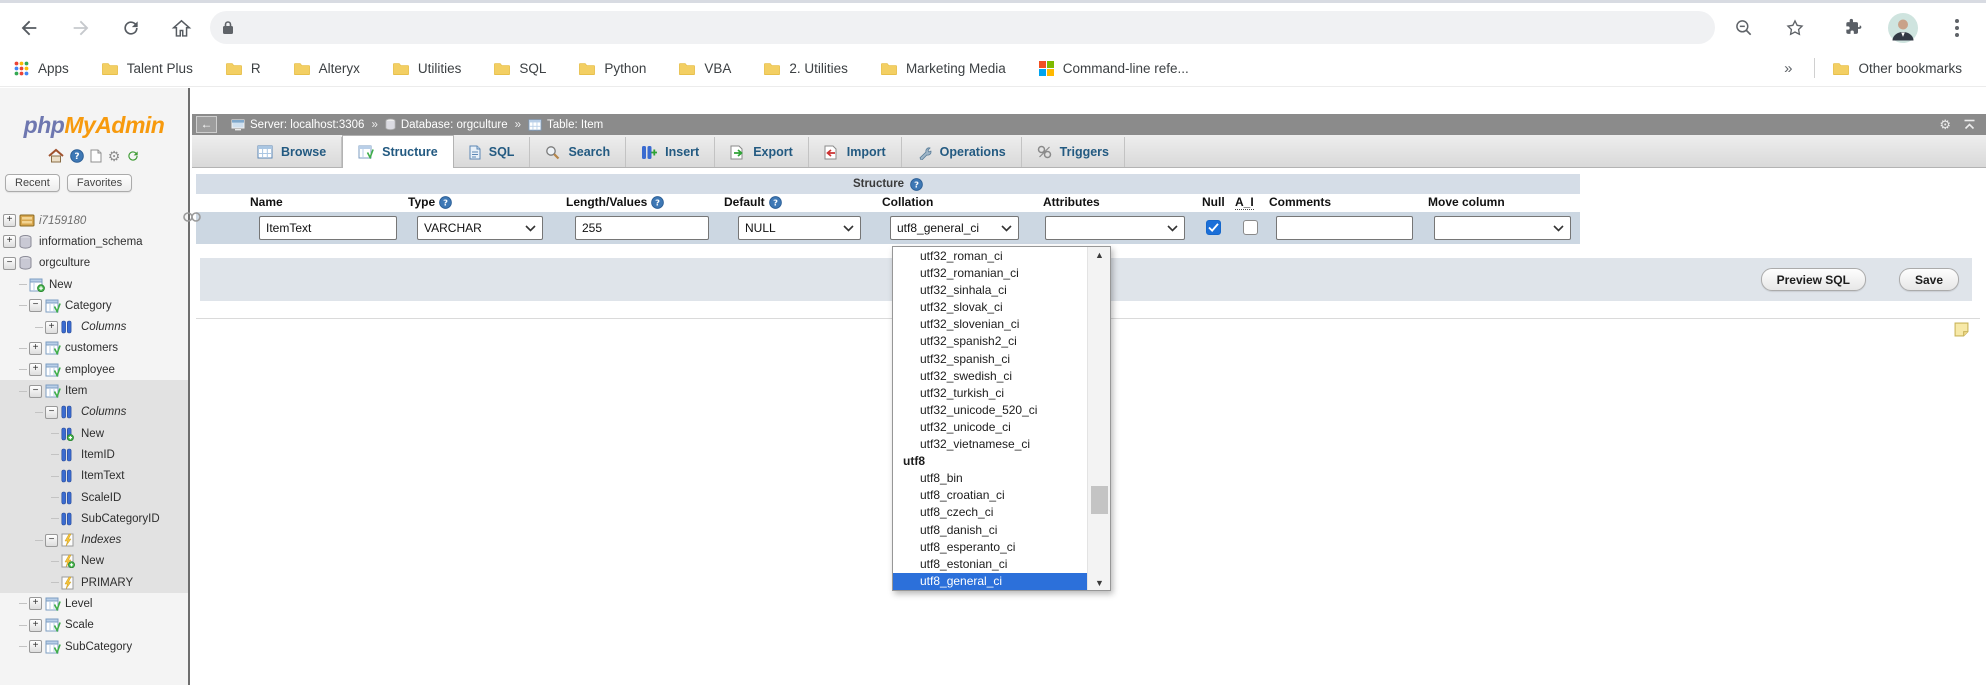  What do you see at coordinates (1098, 418) in the screenshot?
I see `dropdown-scrollbar: ▲ ▼` at bounding box center [1098, 418].